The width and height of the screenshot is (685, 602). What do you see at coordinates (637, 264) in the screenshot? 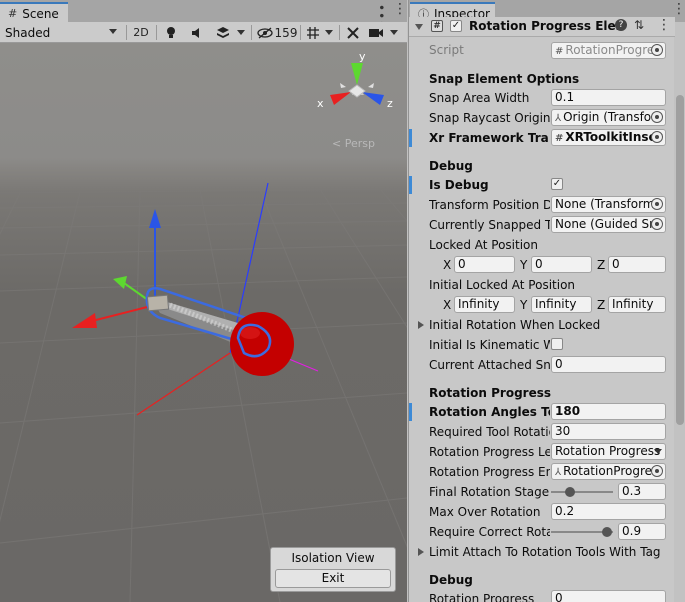
I see `locked-z-field: 0` at bounding box center [637, 264].